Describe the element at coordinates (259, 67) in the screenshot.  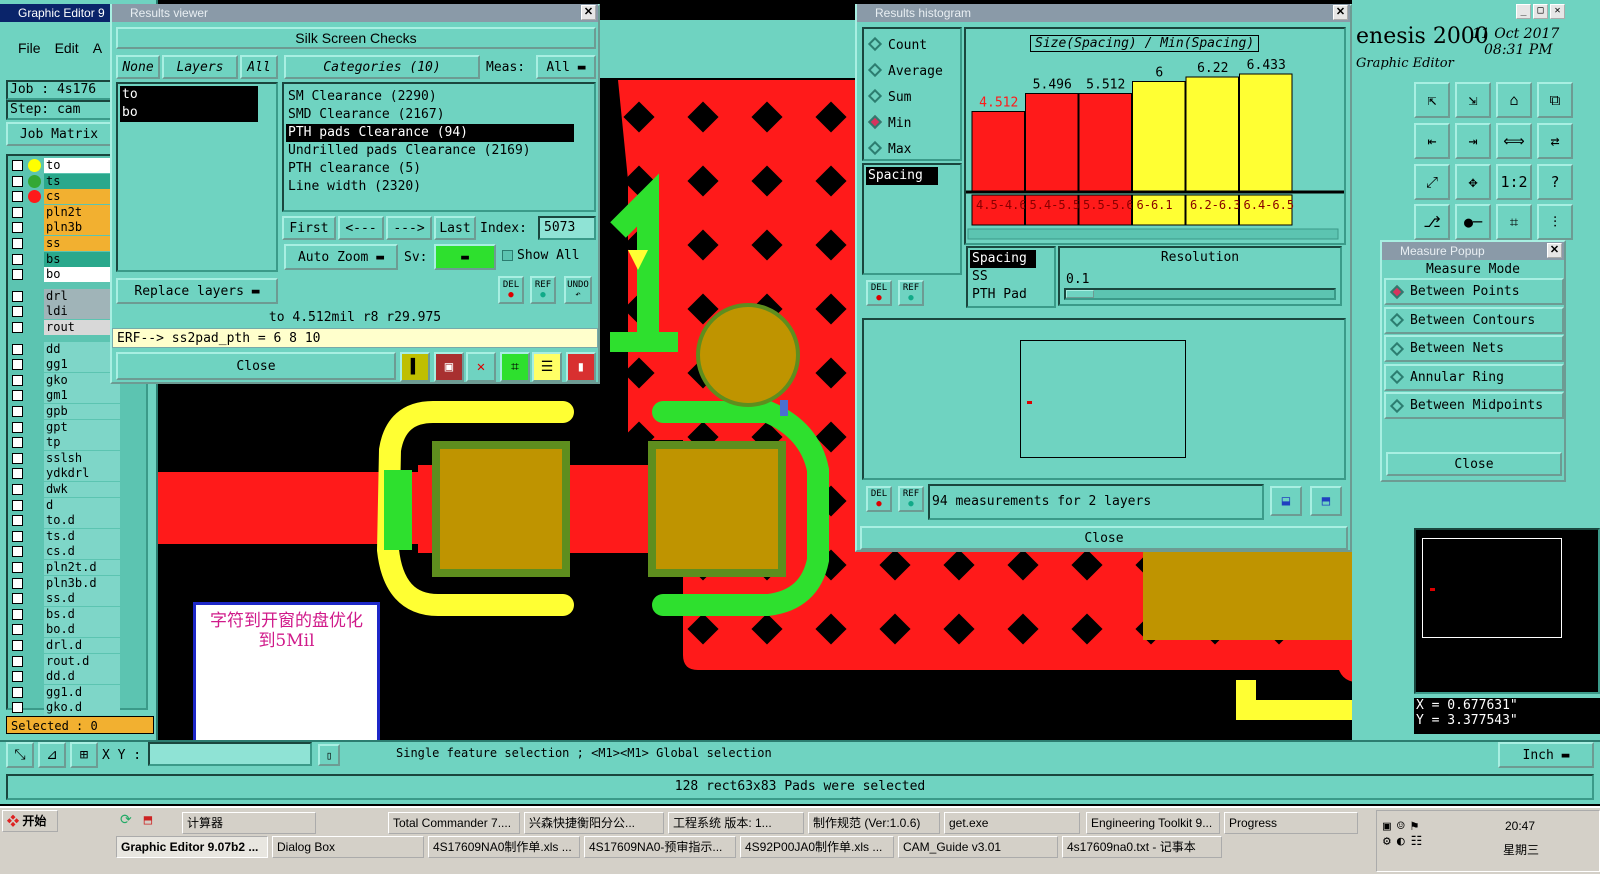
I see `all-button: All` at that location.